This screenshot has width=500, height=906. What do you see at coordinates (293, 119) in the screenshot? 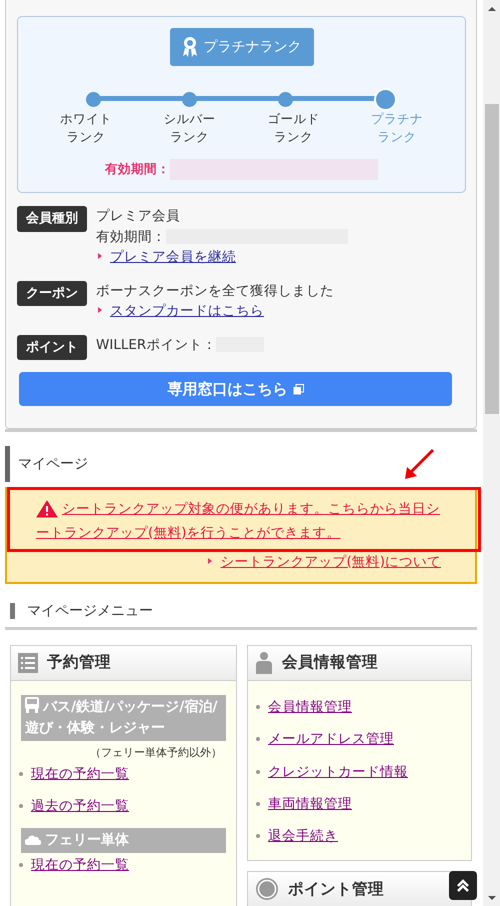
I see `rank-label: ゴールド` at bounding box center [293, 119].